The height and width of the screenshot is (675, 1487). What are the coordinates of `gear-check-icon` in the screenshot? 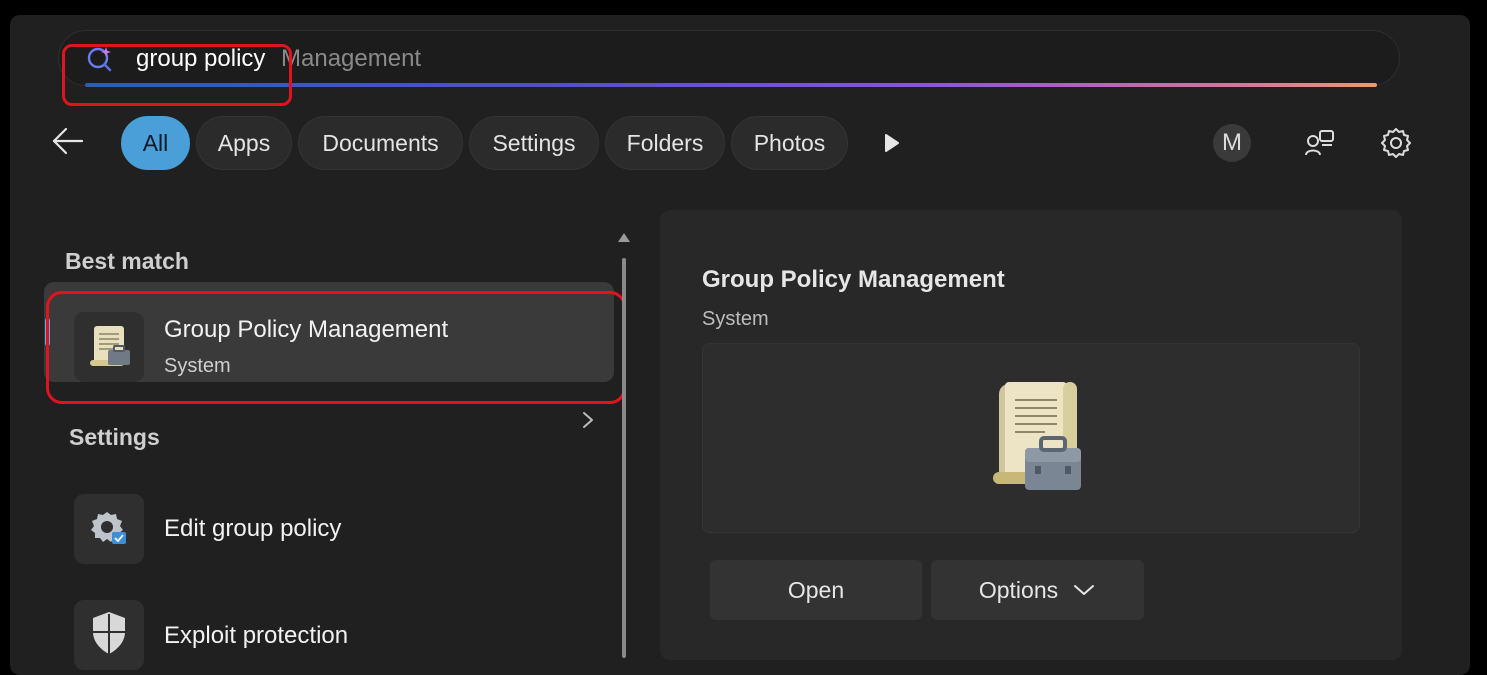 It's located at (108, 528).